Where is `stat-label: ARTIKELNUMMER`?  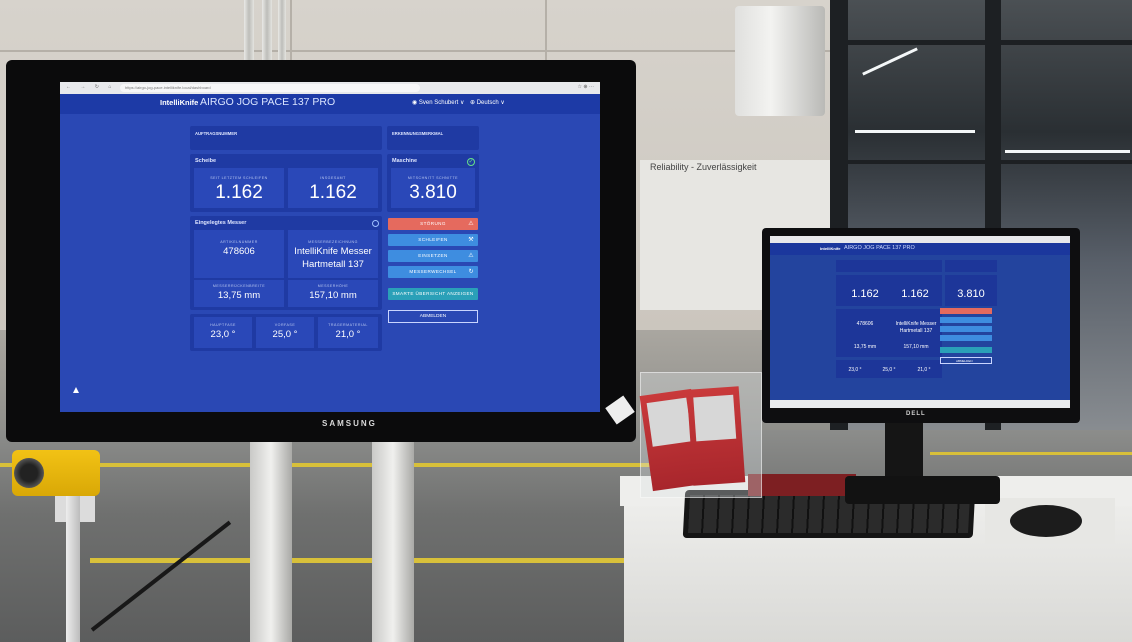 stat-label: ARTIKELNUMMER is located at coordinates (239, 242).